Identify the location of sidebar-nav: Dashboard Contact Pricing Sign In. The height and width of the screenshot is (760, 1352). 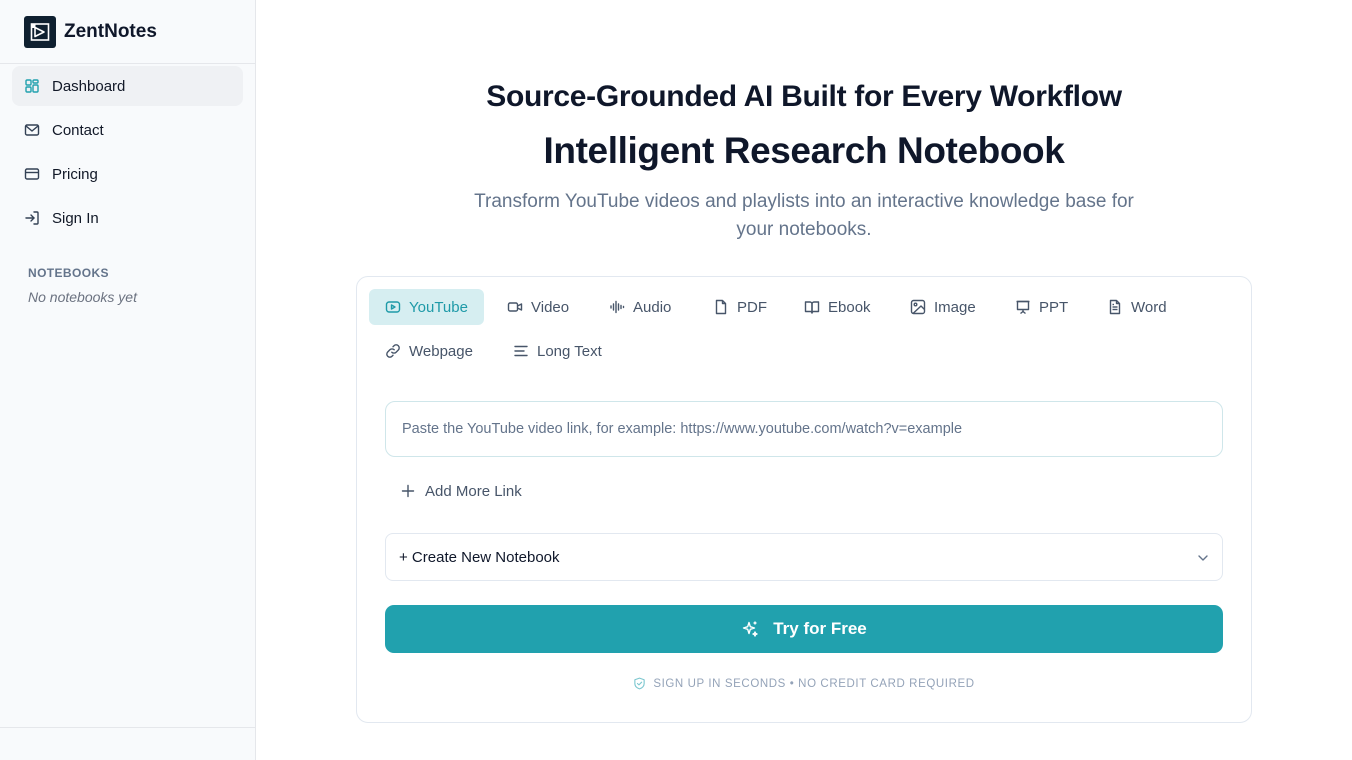
(127, 151).